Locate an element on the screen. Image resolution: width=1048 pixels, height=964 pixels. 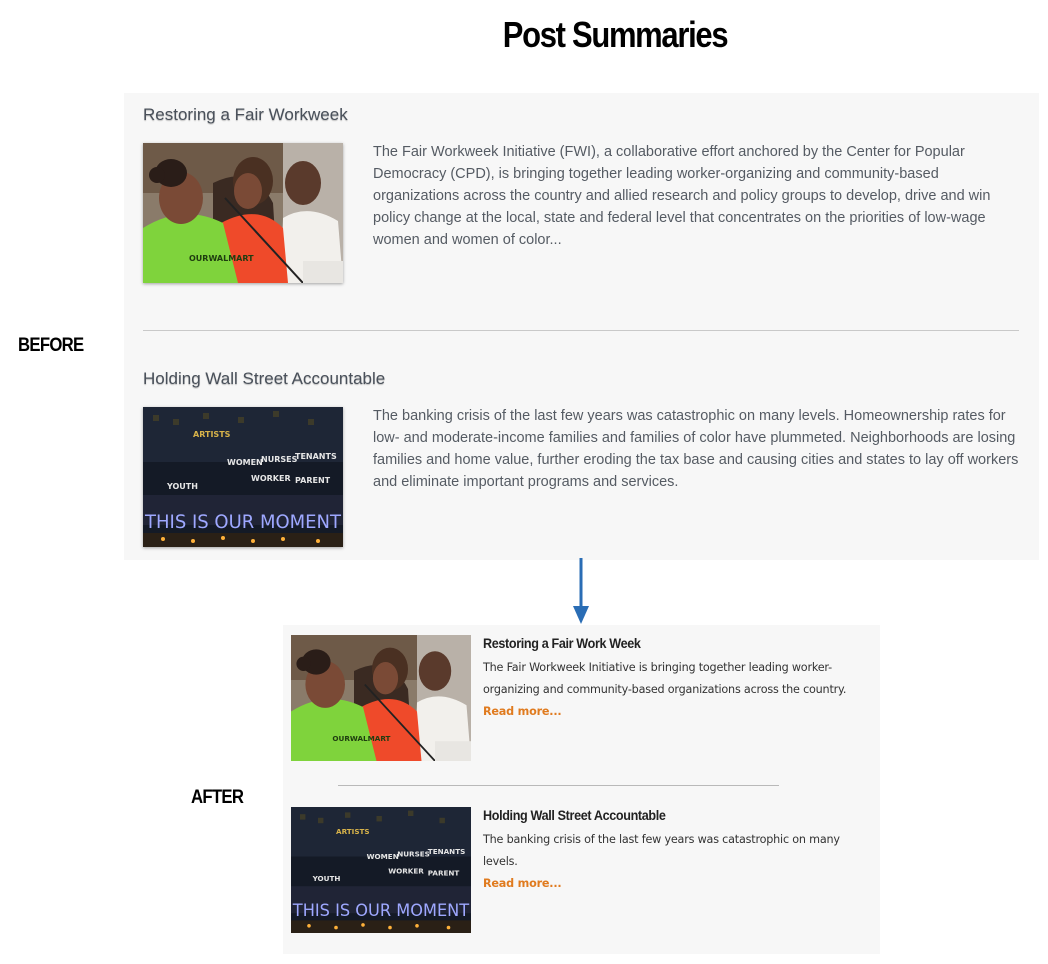
before-label: BEFORE is located at coordinates (51, 345).